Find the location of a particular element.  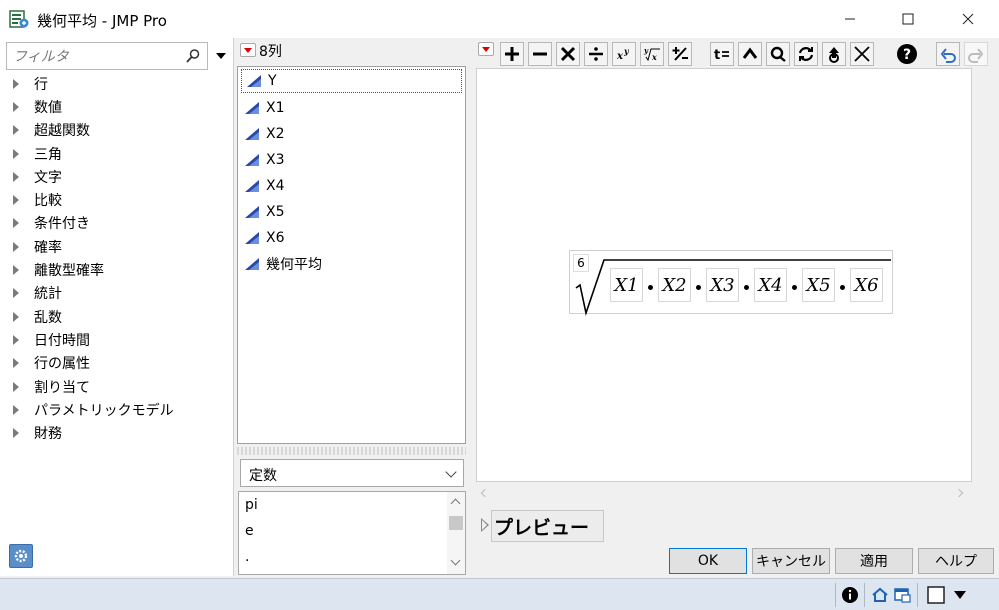

ok-button: OK is located at coordinates (708, 561).